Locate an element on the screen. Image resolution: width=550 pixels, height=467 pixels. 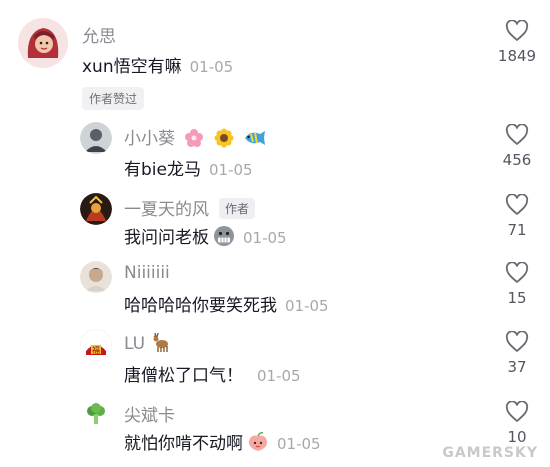
like-count: 71 is located at coordinates (517, 230).